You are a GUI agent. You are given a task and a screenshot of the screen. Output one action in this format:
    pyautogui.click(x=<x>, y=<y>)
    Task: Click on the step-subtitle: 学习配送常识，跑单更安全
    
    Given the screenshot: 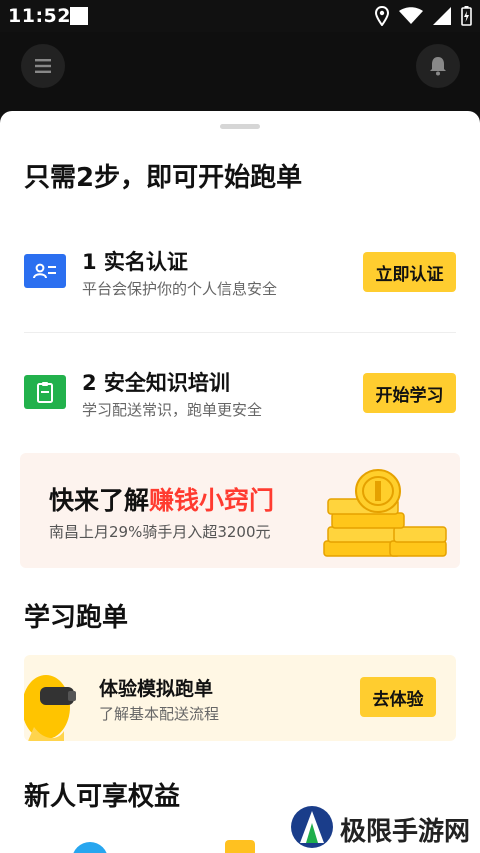 What is the action you would take?
    pyautogui.click(x=172, y=410)
    